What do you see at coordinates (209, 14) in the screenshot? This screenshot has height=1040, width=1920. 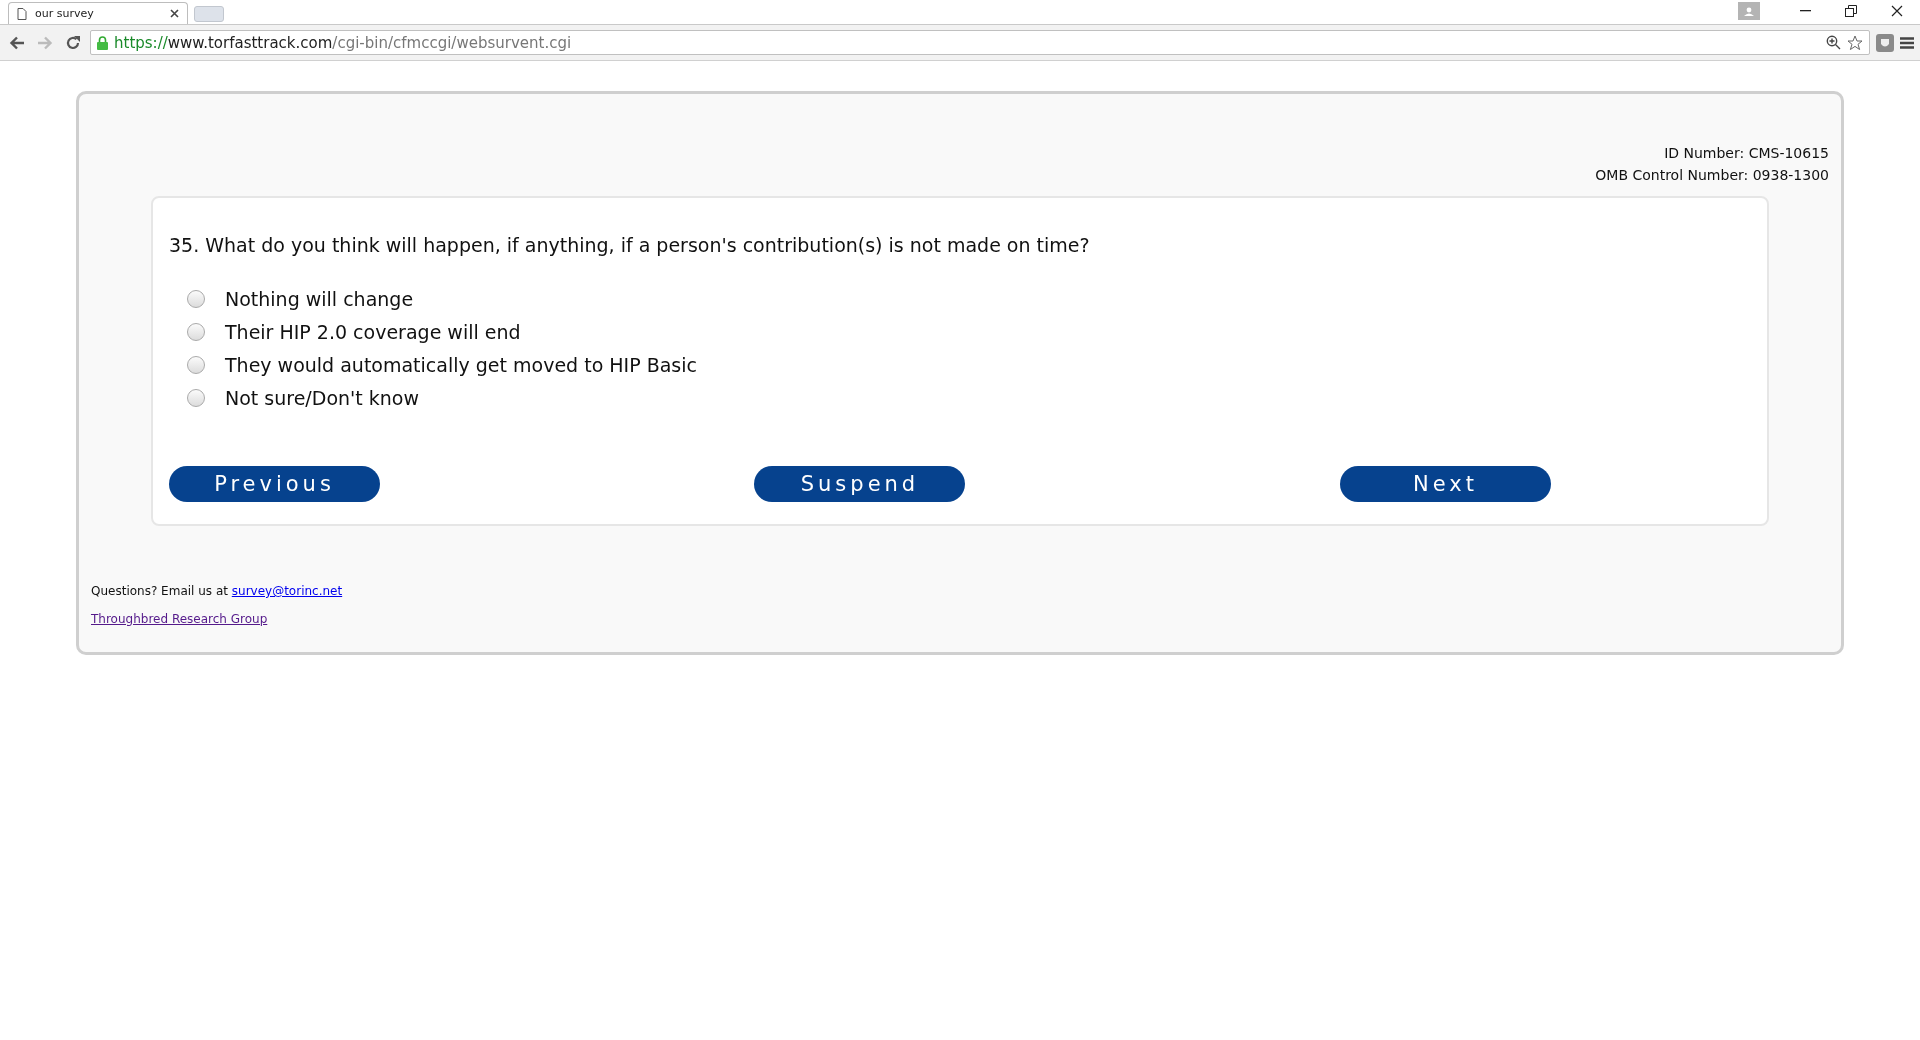 I see `new-tab-button` at bounding box center [209, 14].